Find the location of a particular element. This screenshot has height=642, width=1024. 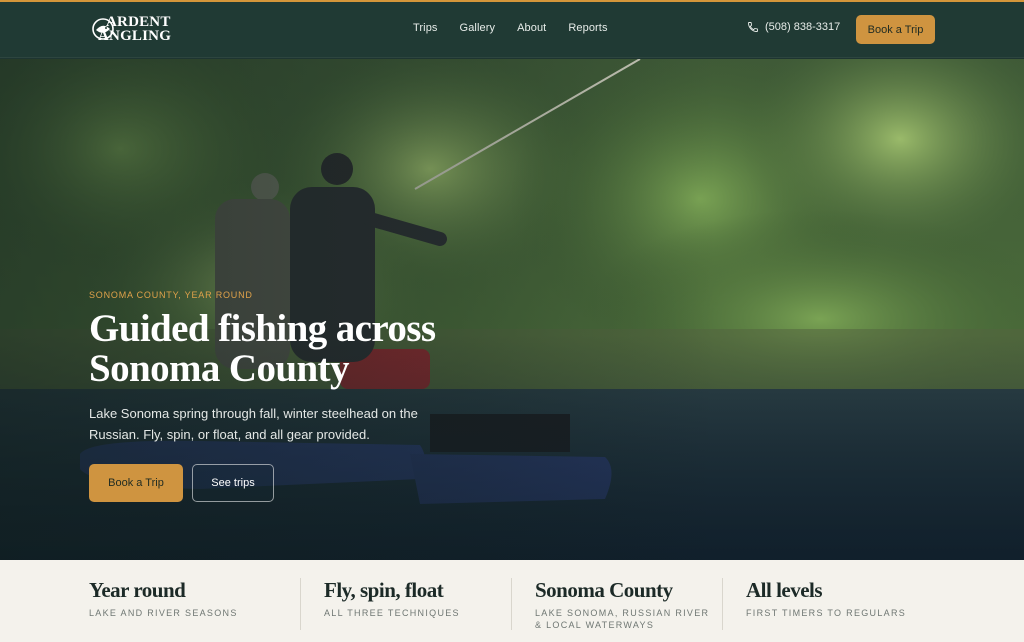

main-nav: Trips Gallery About Reports is located at coordinates (521, 28).